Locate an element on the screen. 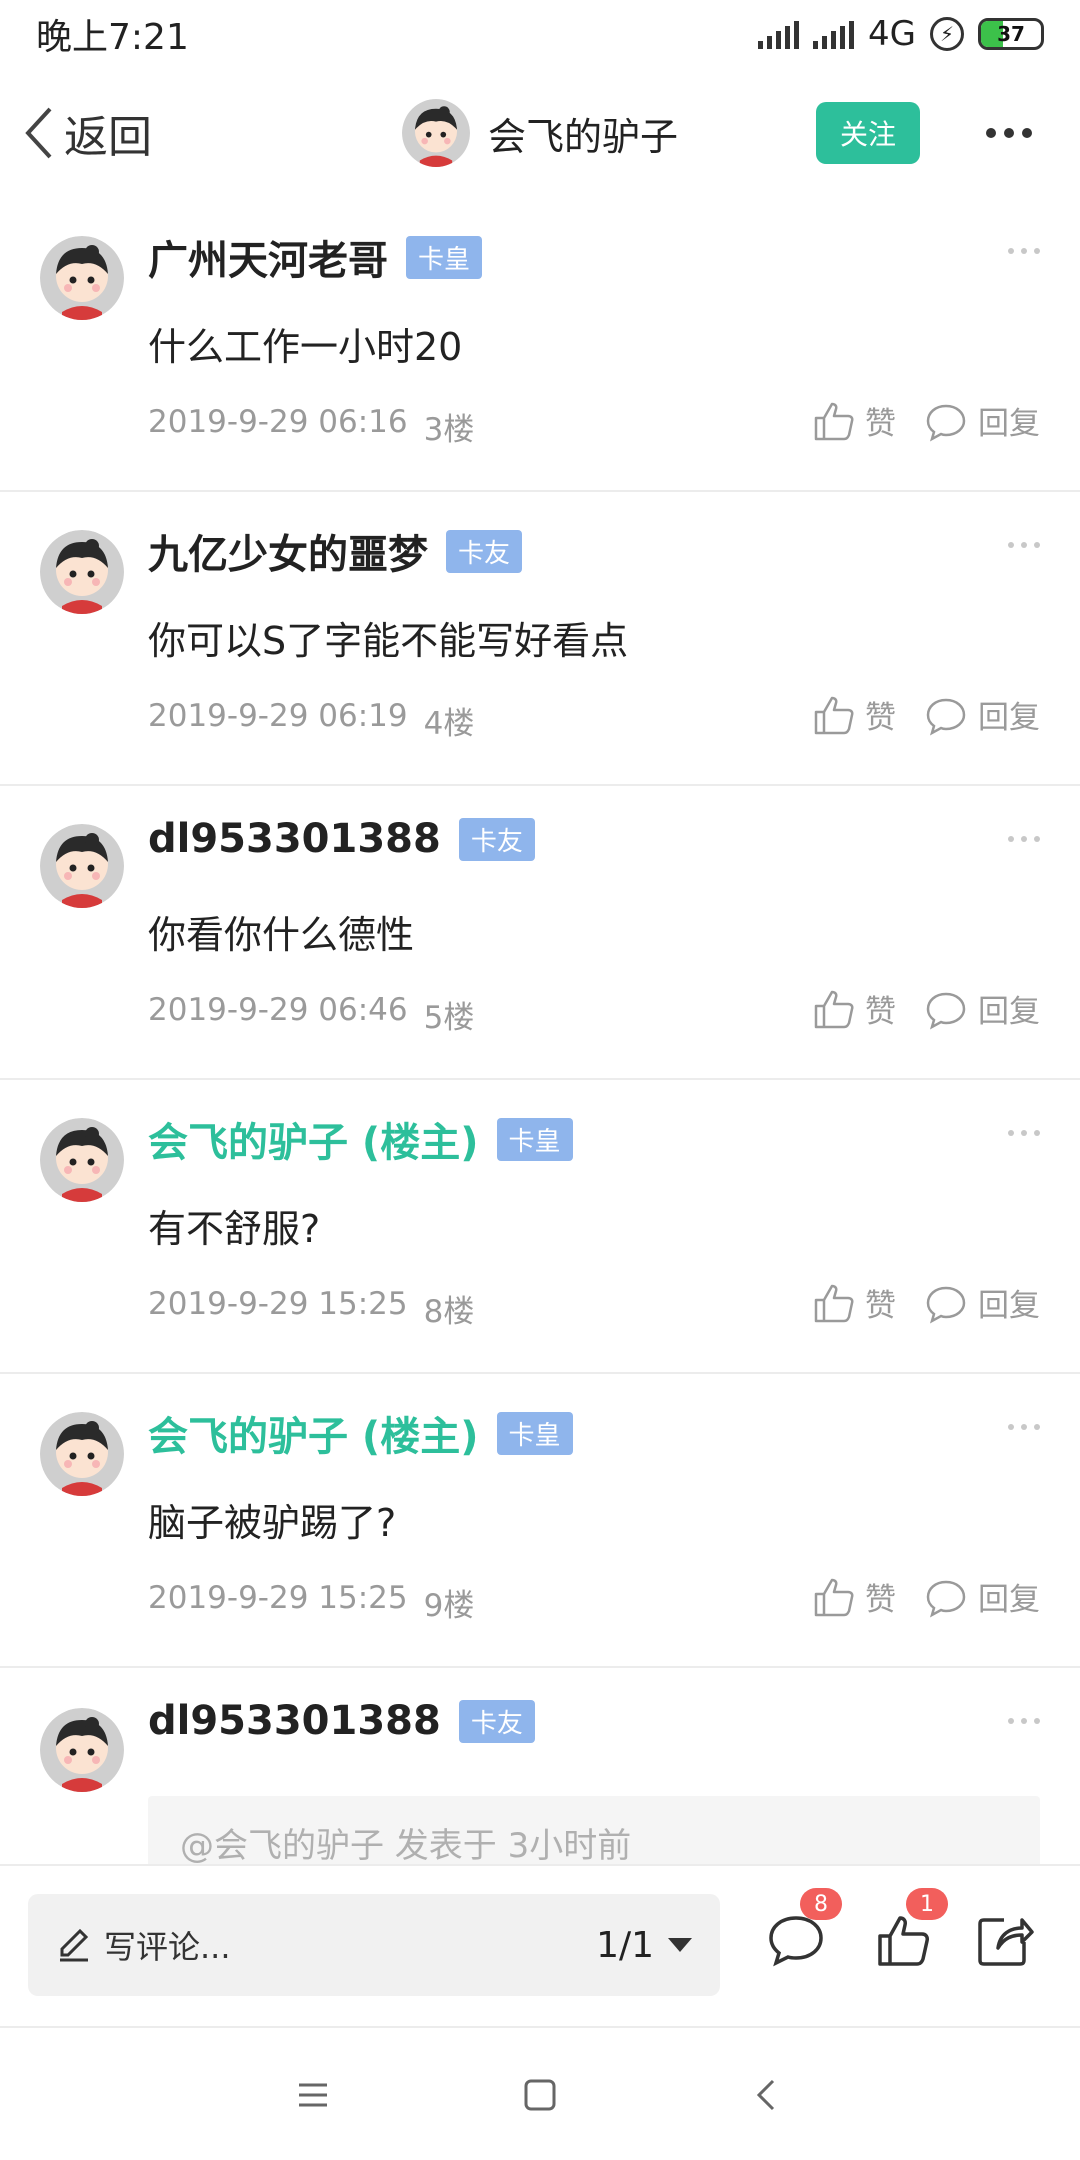 This screenshot has height=2160, width=1080. more-icon is located at coordinates (1009, 133).